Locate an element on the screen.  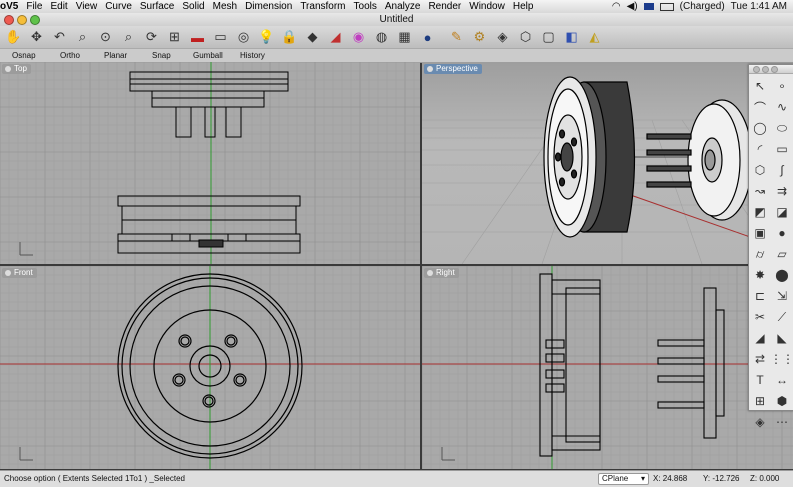
extrude-icon: ⊏ is located at coordinates (760, 296).